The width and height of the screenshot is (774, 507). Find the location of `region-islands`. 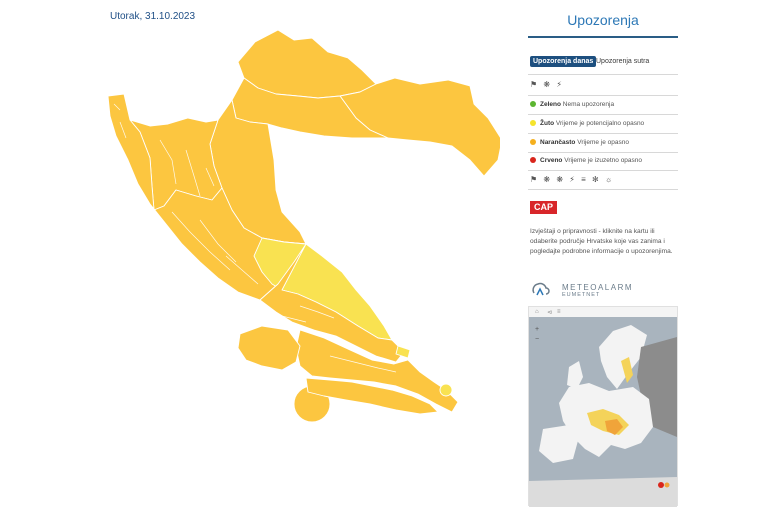

region-islands is located at coordinates (269, 348).